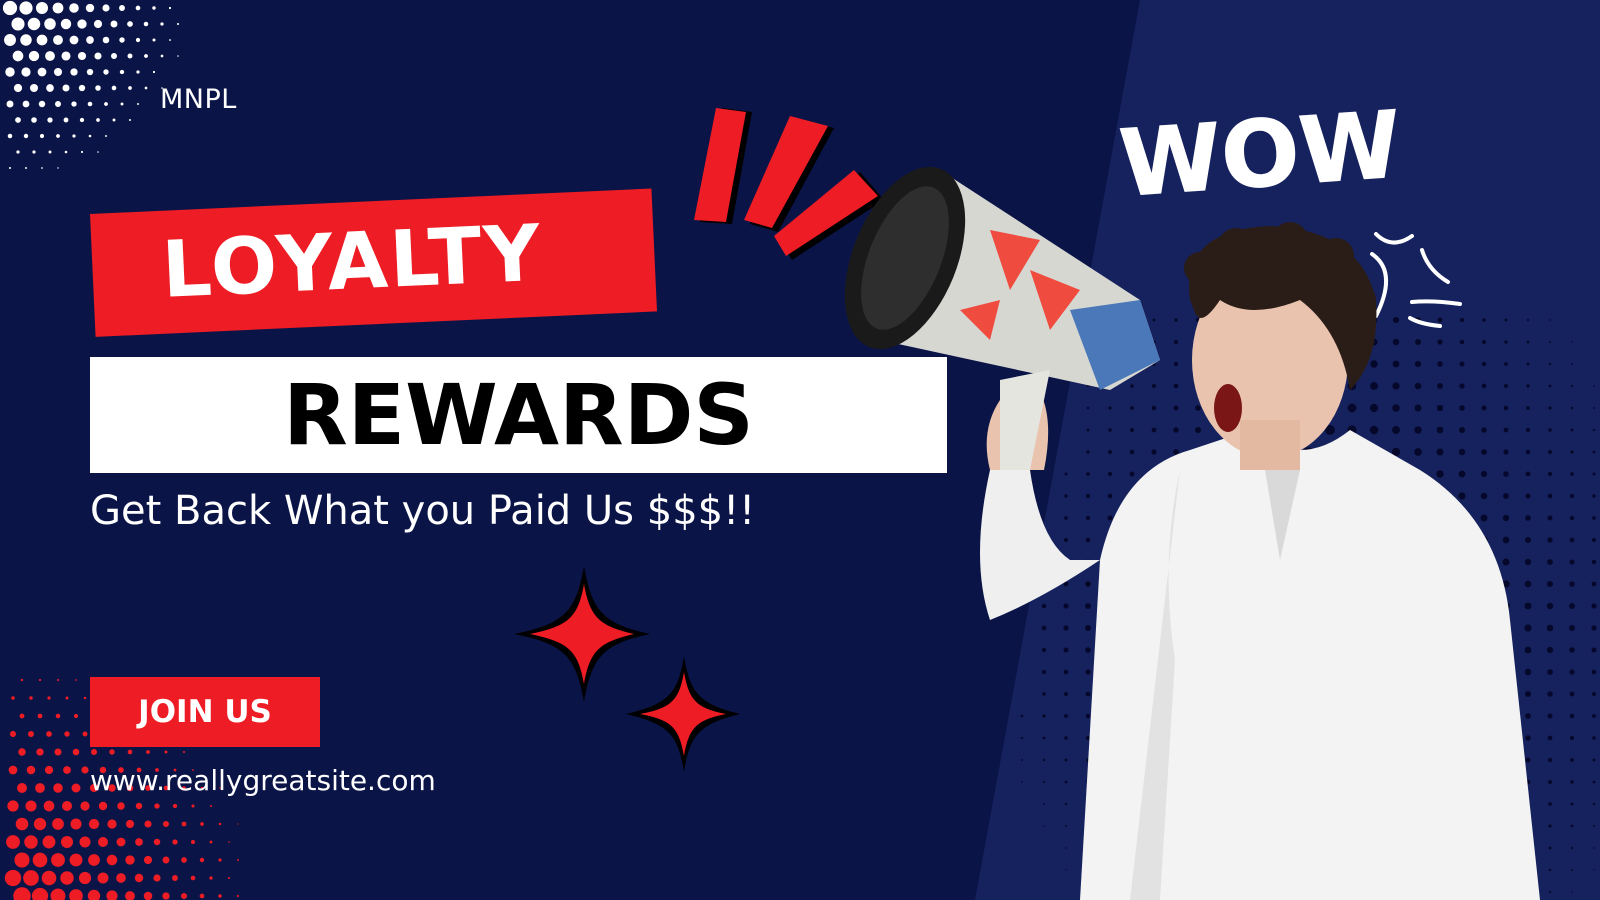 The width and height of the screenshot is (1600, 900). What do you see at coordinates (683, 714) in the screenshot?
I see `sparkle-star-icon-small` at bounding box center [683, 714].